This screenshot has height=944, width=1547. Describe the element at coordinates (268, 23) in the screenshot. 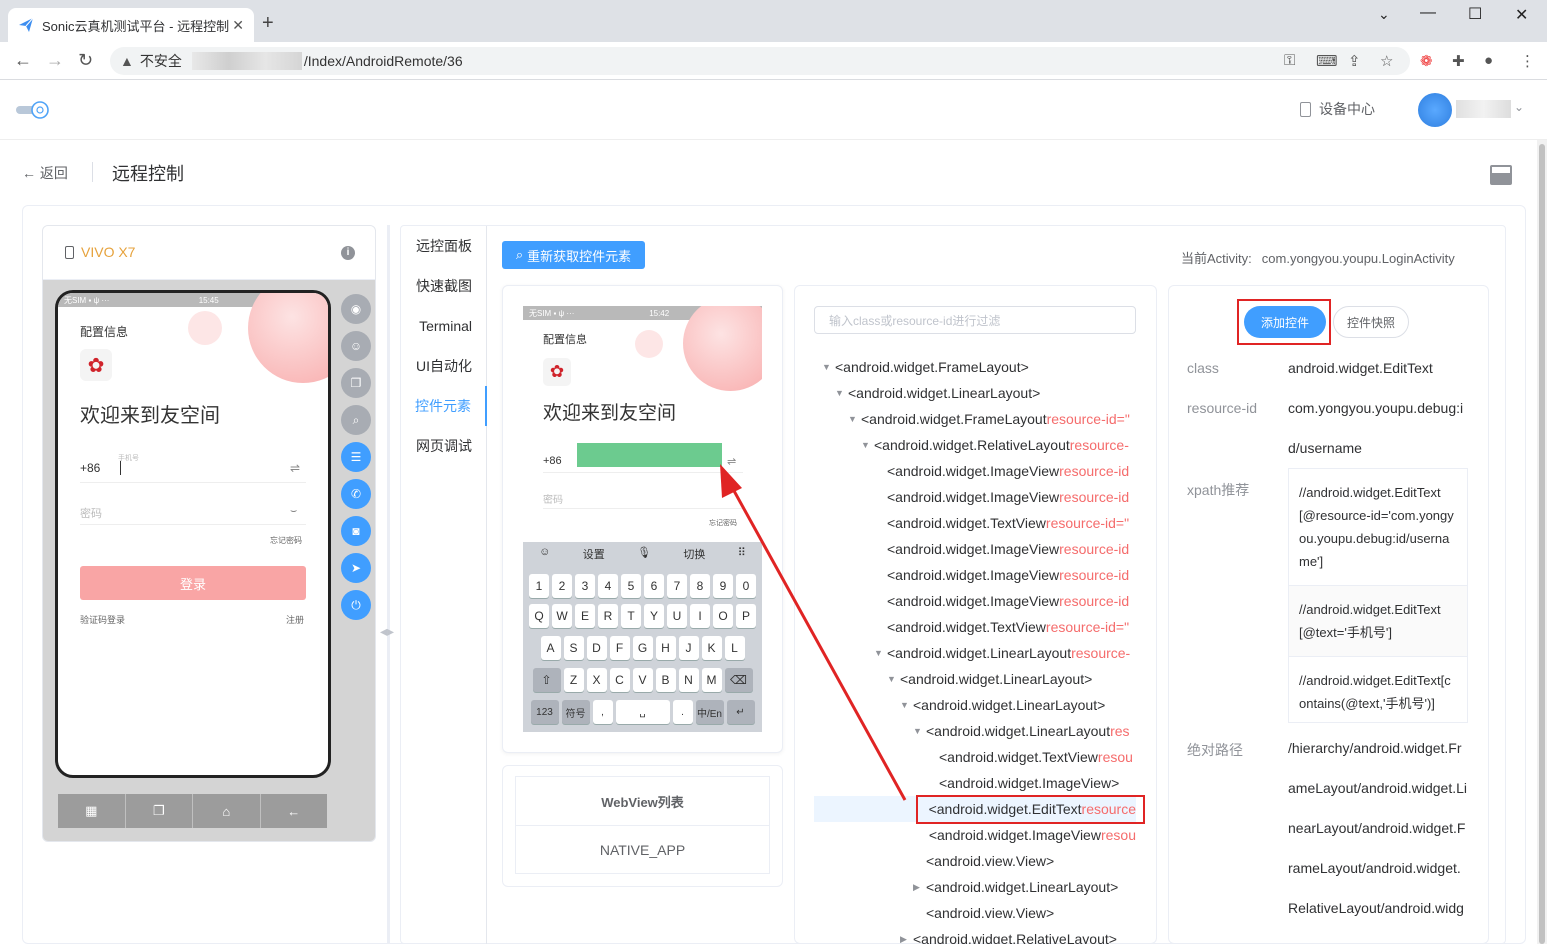

I see `new-tab-button: +` at that location.